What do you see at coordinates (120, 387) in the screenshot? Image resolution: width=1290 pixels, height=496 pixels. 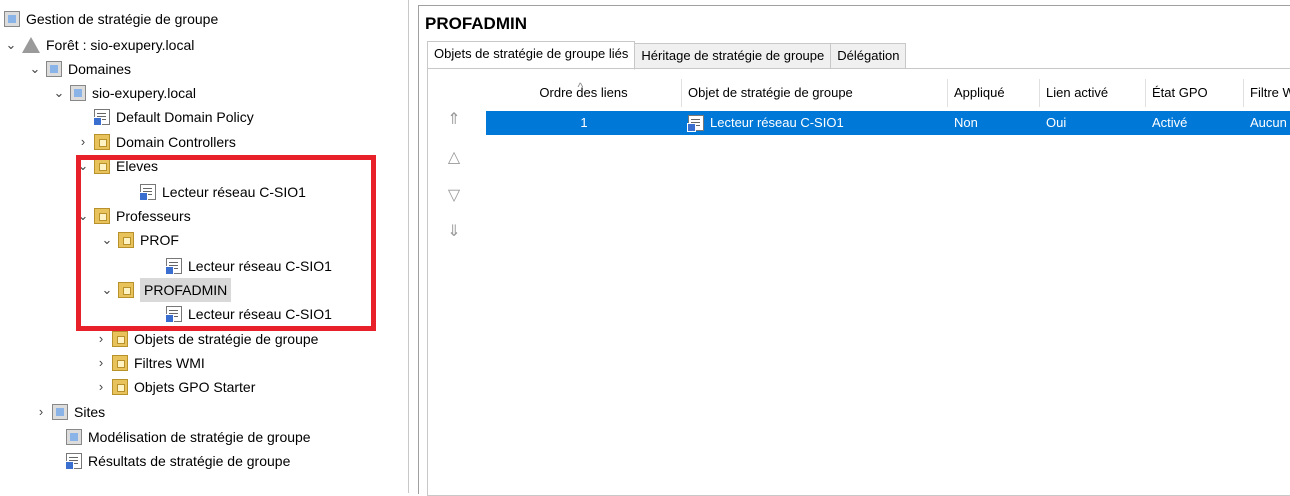 I see `starter-folder-icon` at bounding box center [120, 387].